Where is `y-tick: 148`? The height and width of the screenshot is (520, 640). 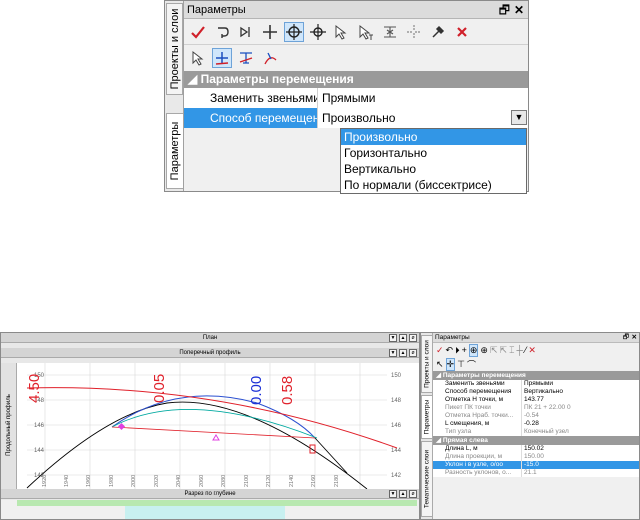
y-tick: 148 is located at coordinates (396, 401).